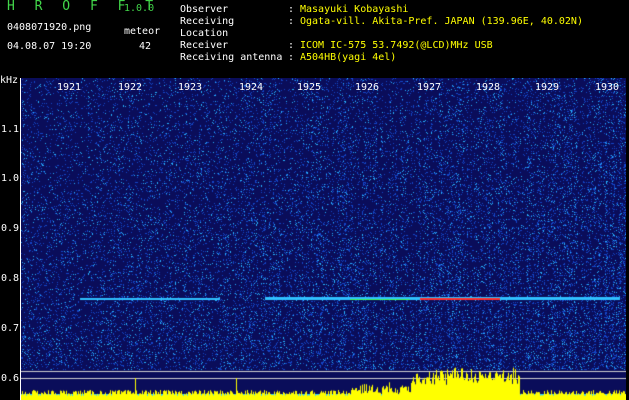 Image resolution: width=629 pixels, height=400 pixels. What do you see at coordinates (142, 31) in the screenshot?
I see `meteor-label: meteor` at bounding box center [142, 31].